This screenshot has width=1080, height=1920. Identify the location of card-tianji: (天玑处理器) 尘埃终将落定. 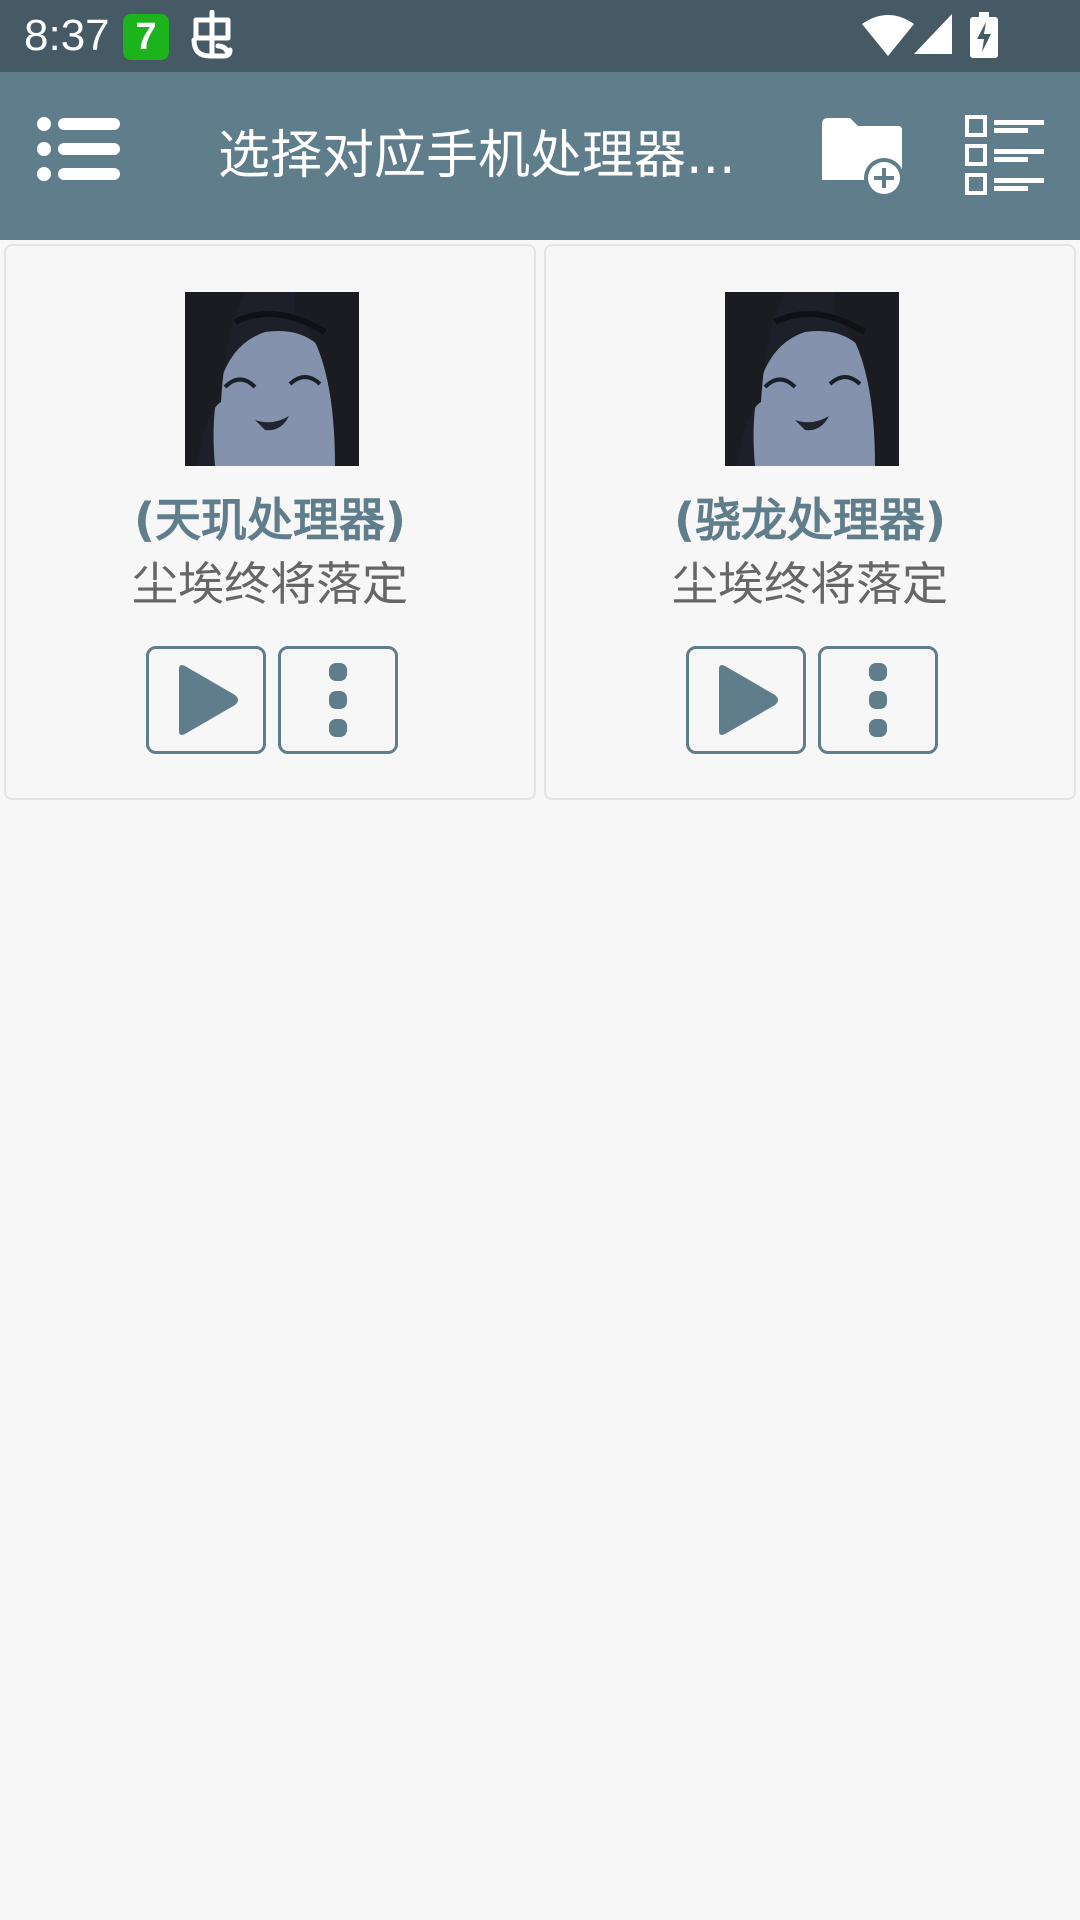
(270, 522).